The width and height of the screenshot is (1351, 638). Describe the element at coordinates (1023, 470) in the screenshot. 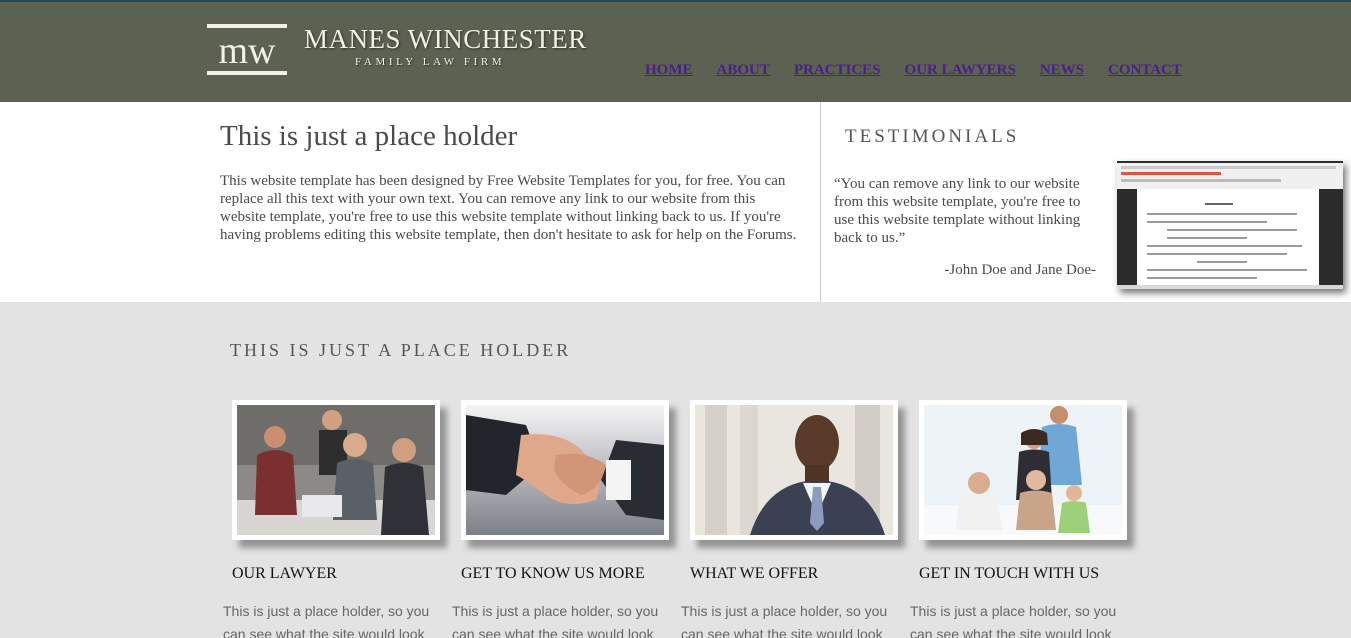

I see `family-photo` at that location.